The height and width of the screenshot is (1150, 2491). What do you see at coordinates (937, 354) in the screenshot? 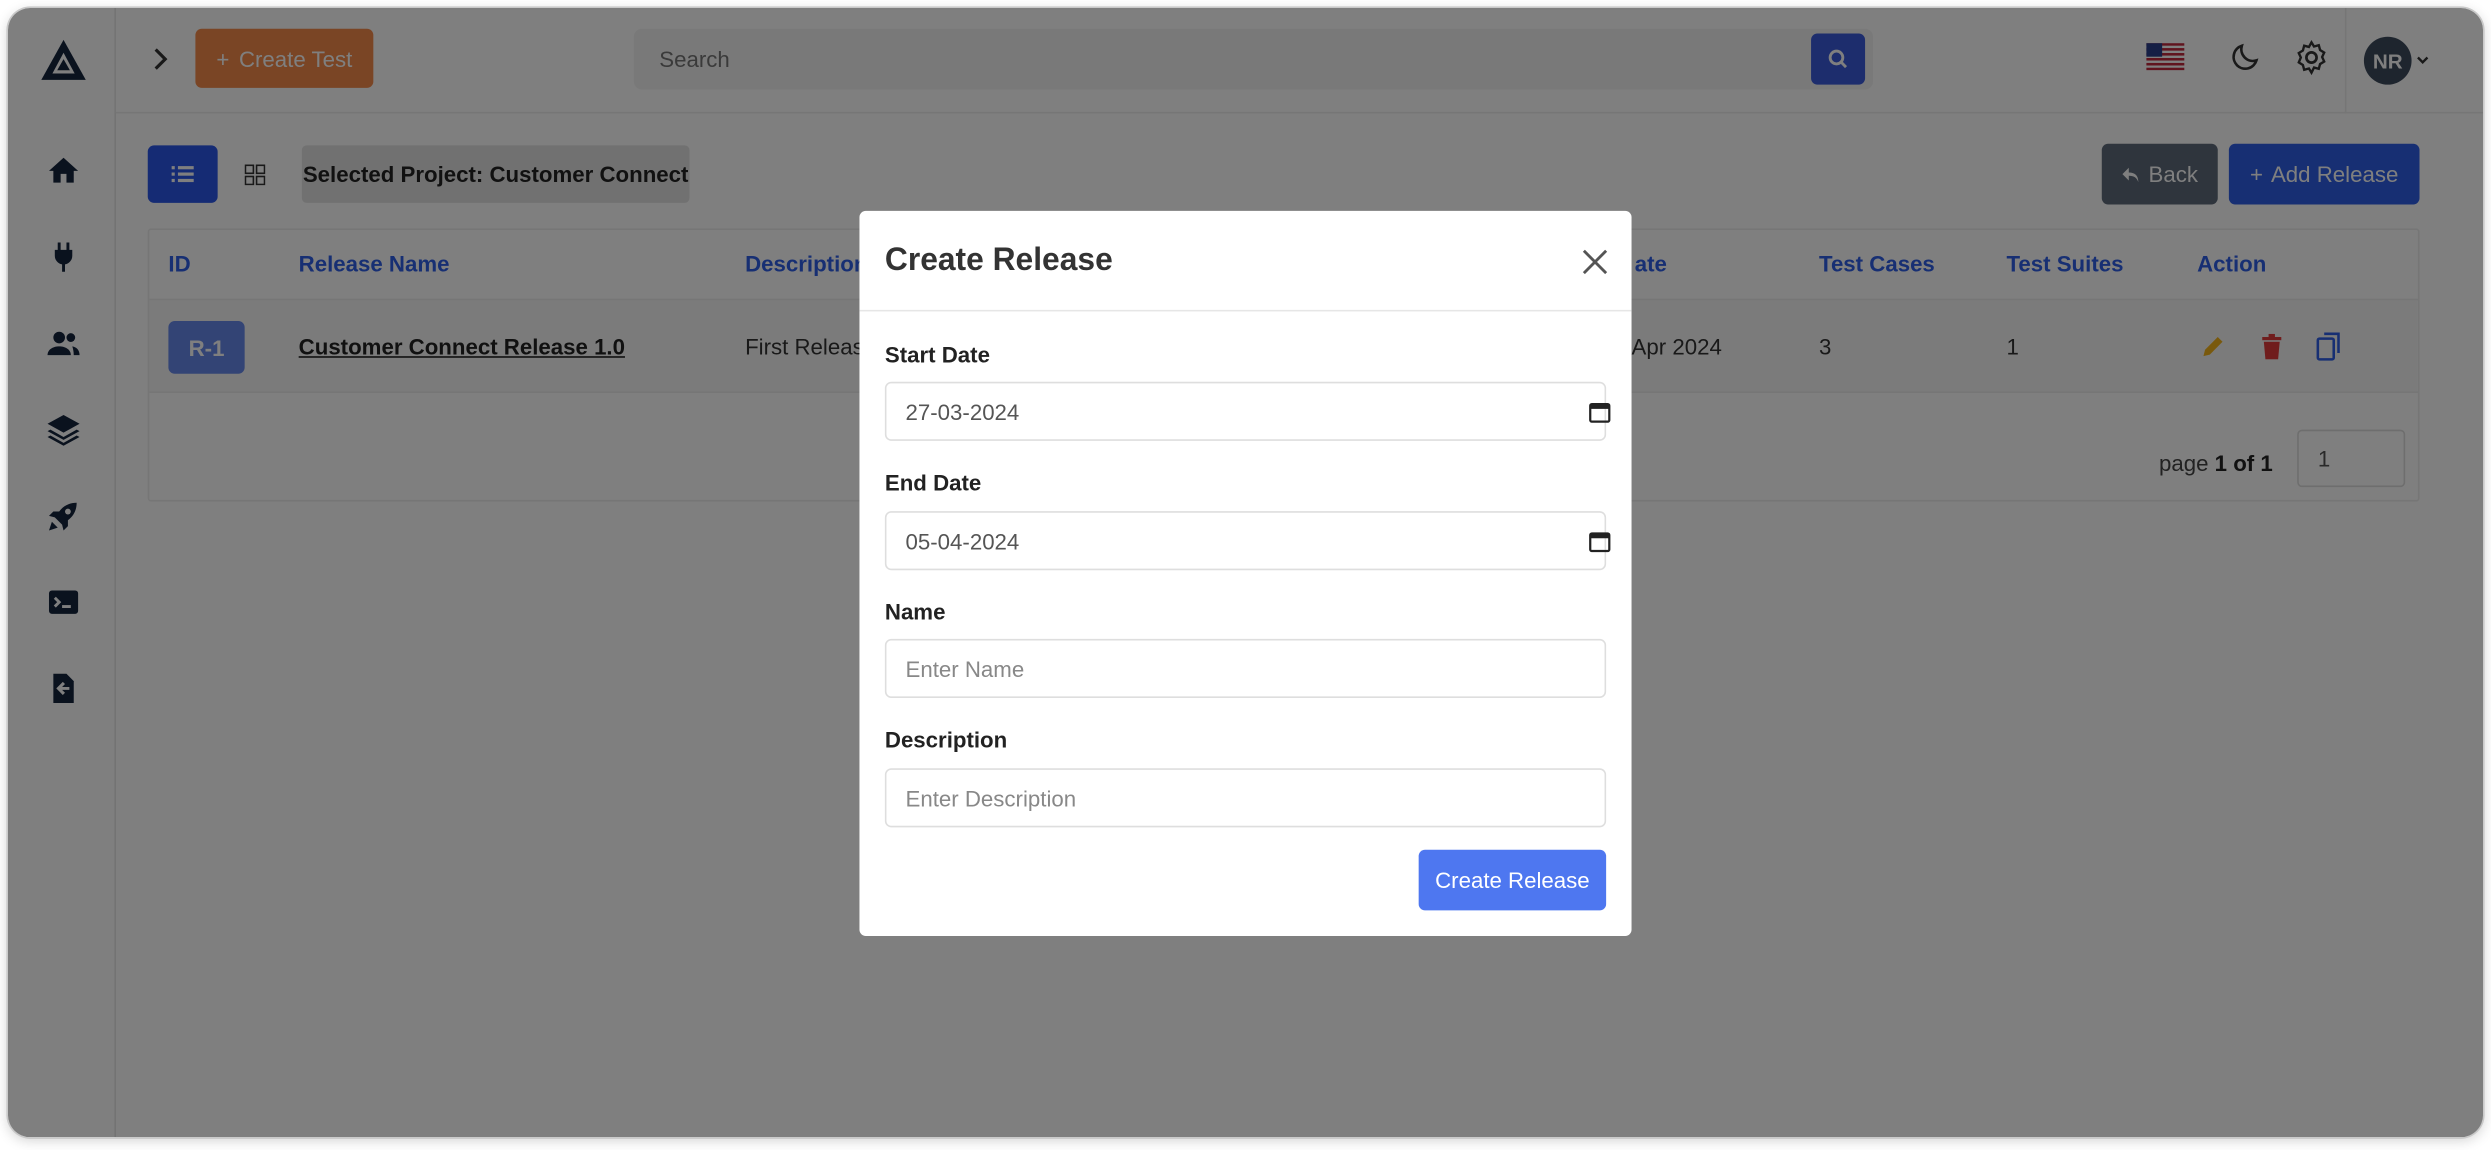
I see `start-date-label: Start Date` at bounding box center [937, 354].